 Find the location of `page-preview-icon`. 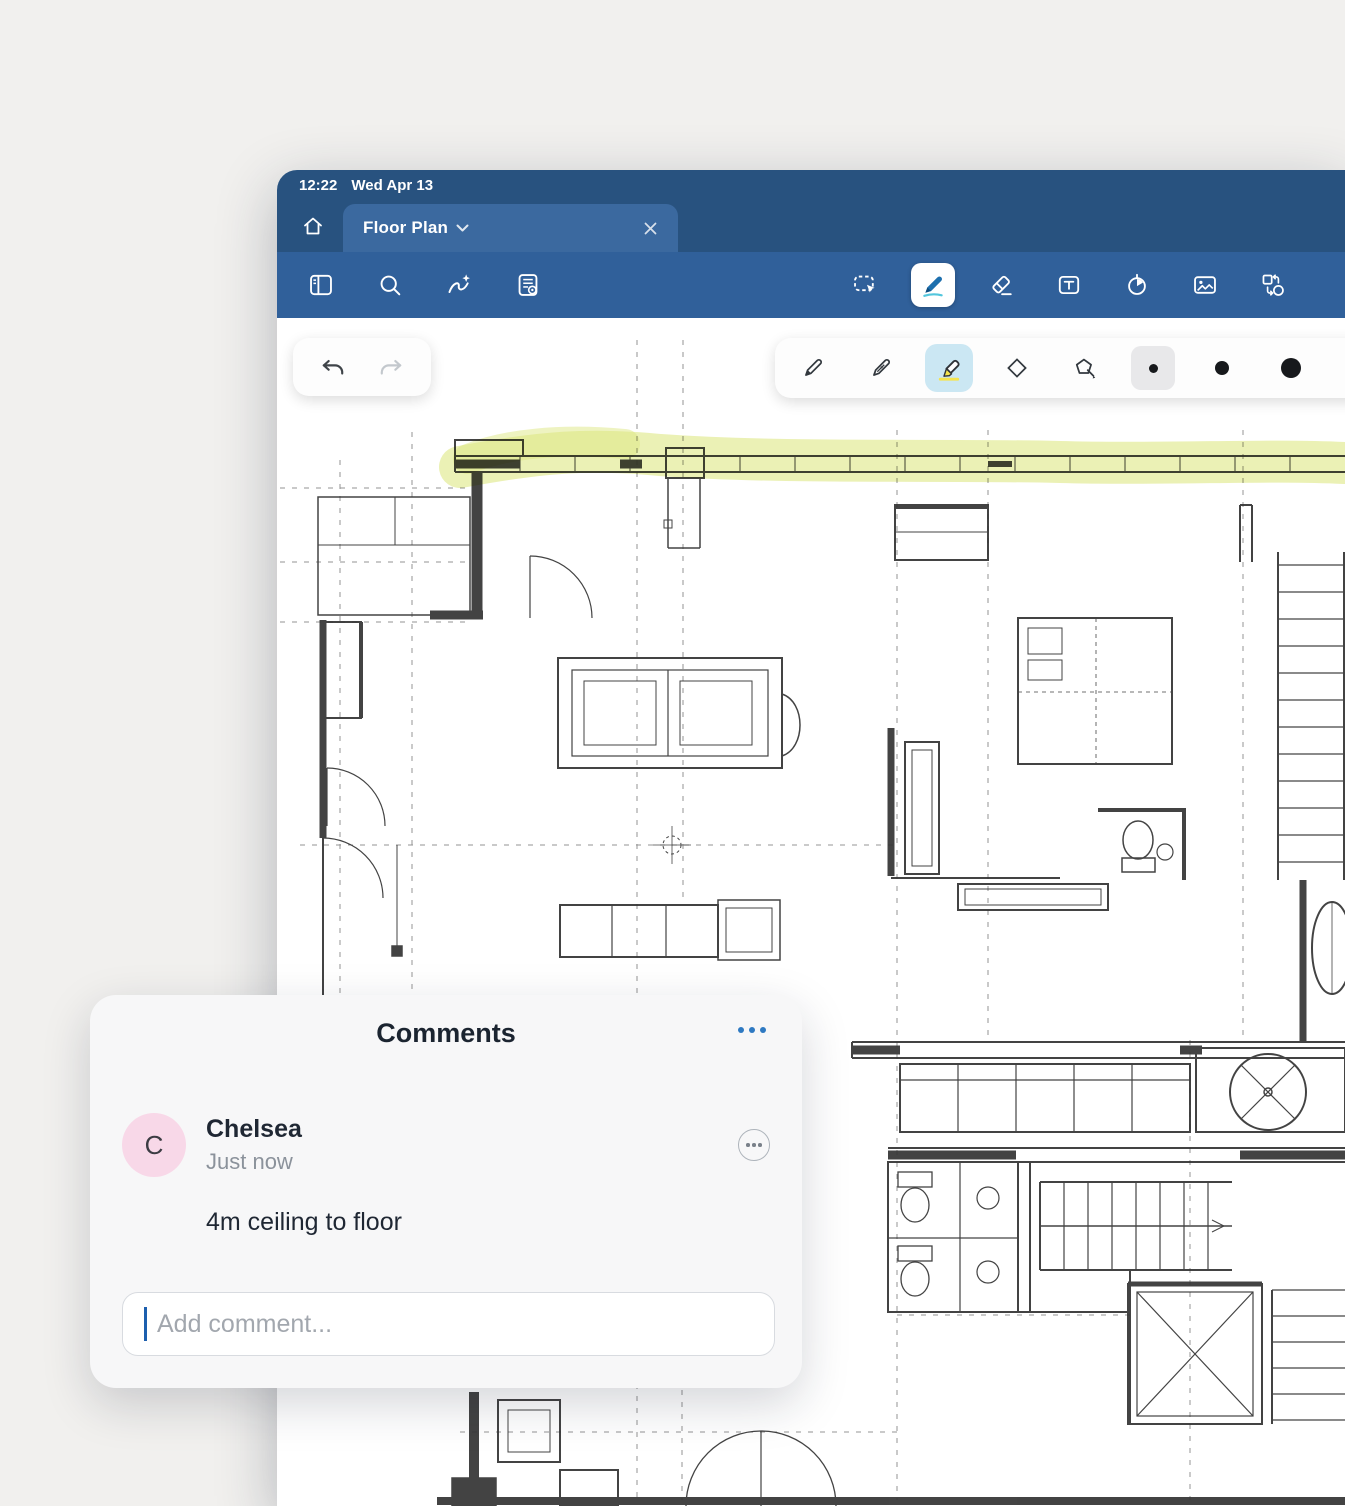

page-preview-icon is located at coordinates (528, 285).